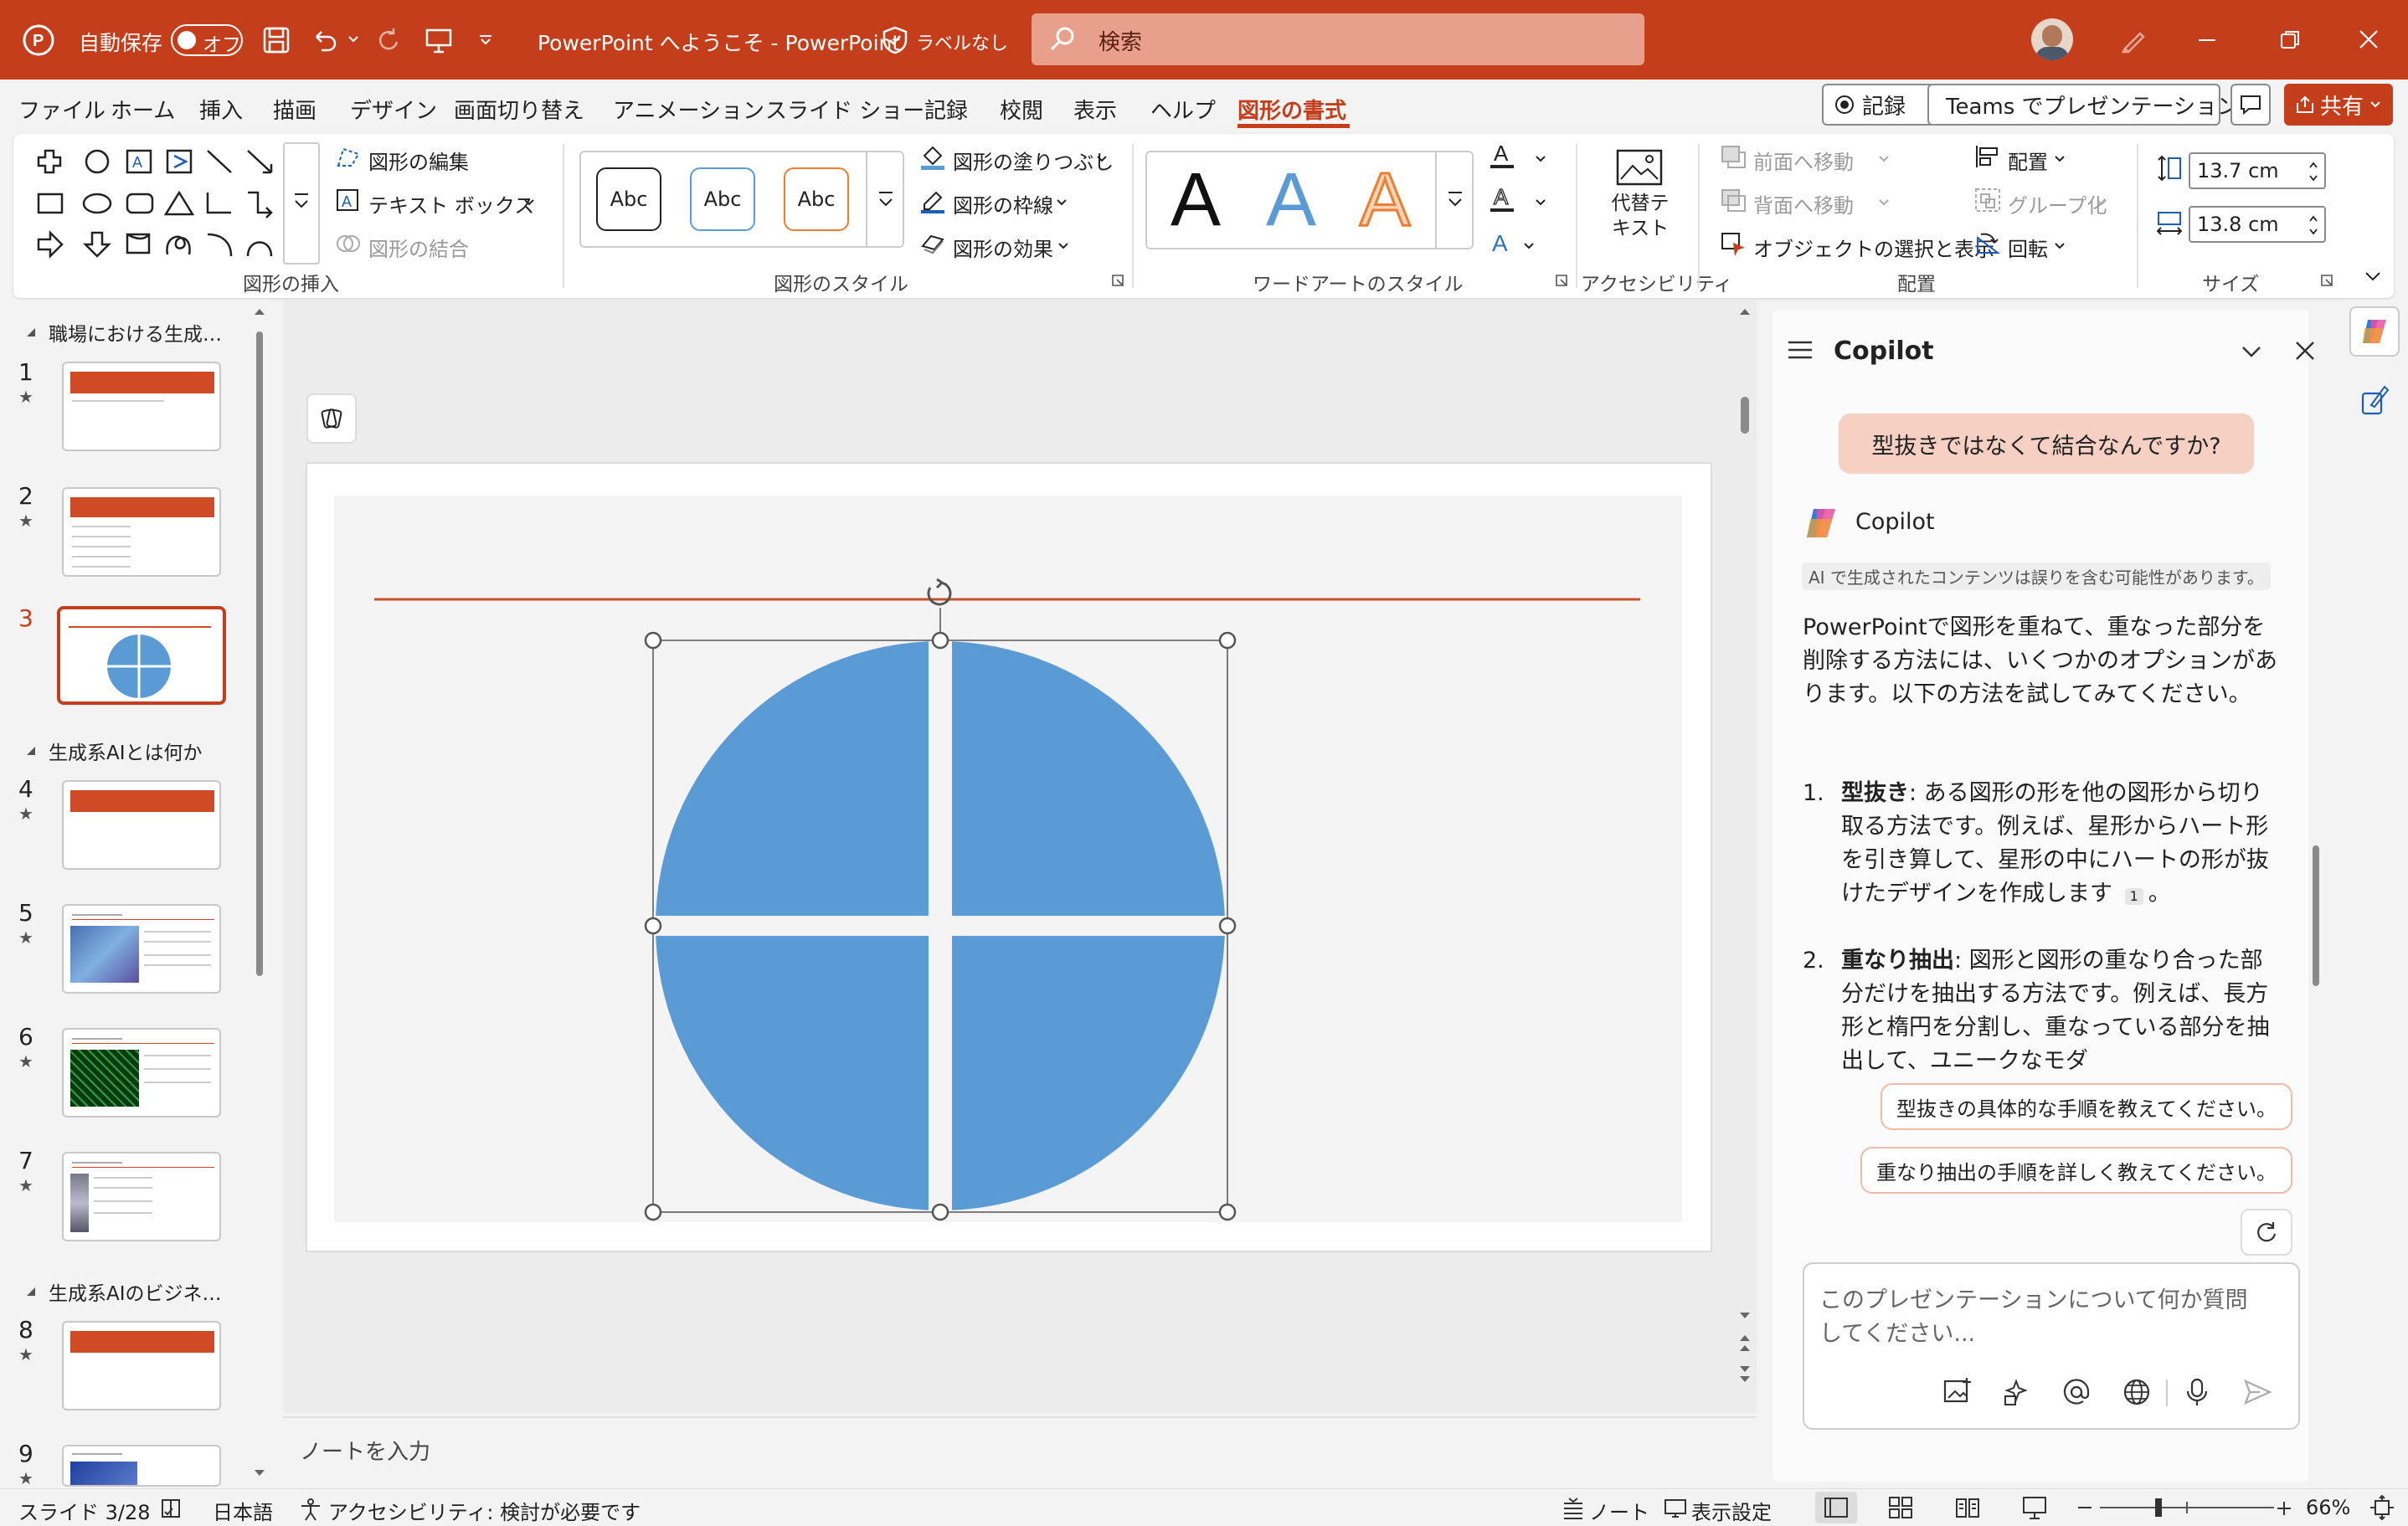  Describe the element at coordinates (2016, 1392) in the screenshot. I see `prompt-guide-icon` at that location.